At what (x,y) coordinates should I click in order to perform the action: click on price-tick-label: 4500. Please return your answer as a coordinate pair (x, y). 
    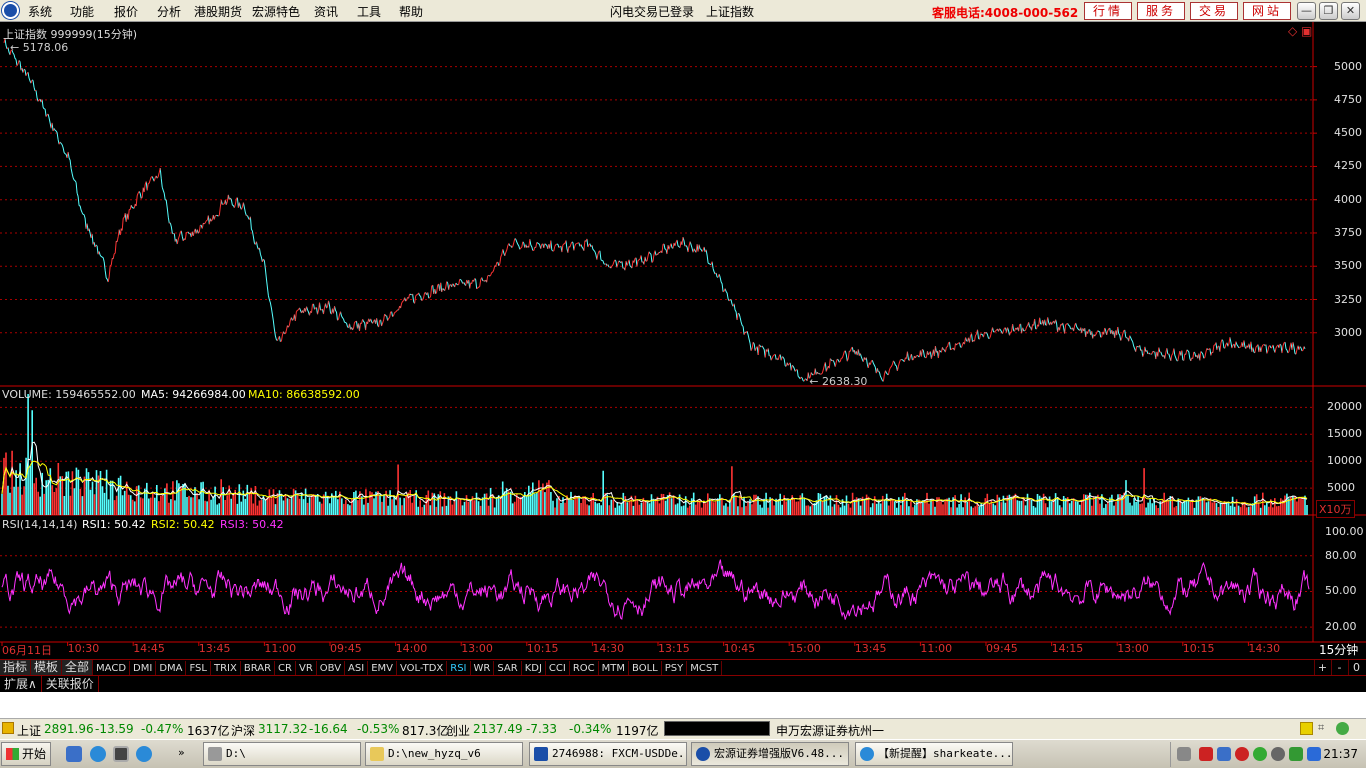
    Looking at the image, I should click on (1348, 133).